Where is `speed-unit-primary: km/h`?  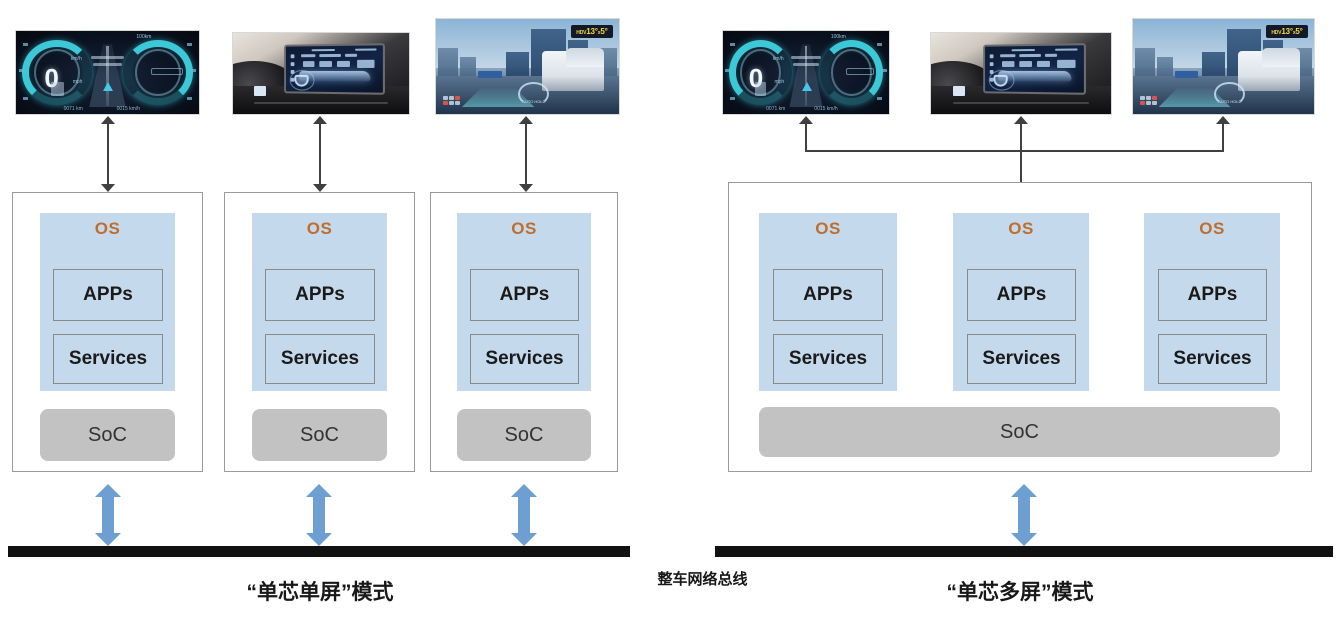 speed-unit-primary: km/h is located at coordinates (76, 58).